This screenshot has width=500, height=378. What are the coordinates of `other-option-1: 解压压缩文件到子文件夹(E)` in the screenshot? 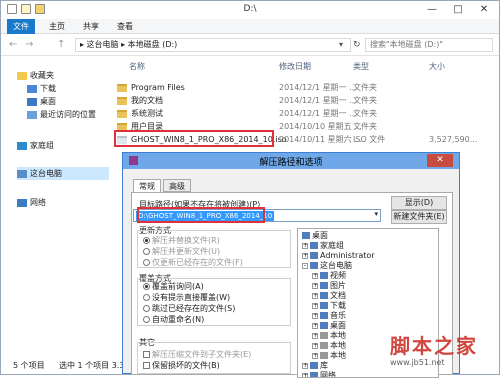 It's located at (197, 354).